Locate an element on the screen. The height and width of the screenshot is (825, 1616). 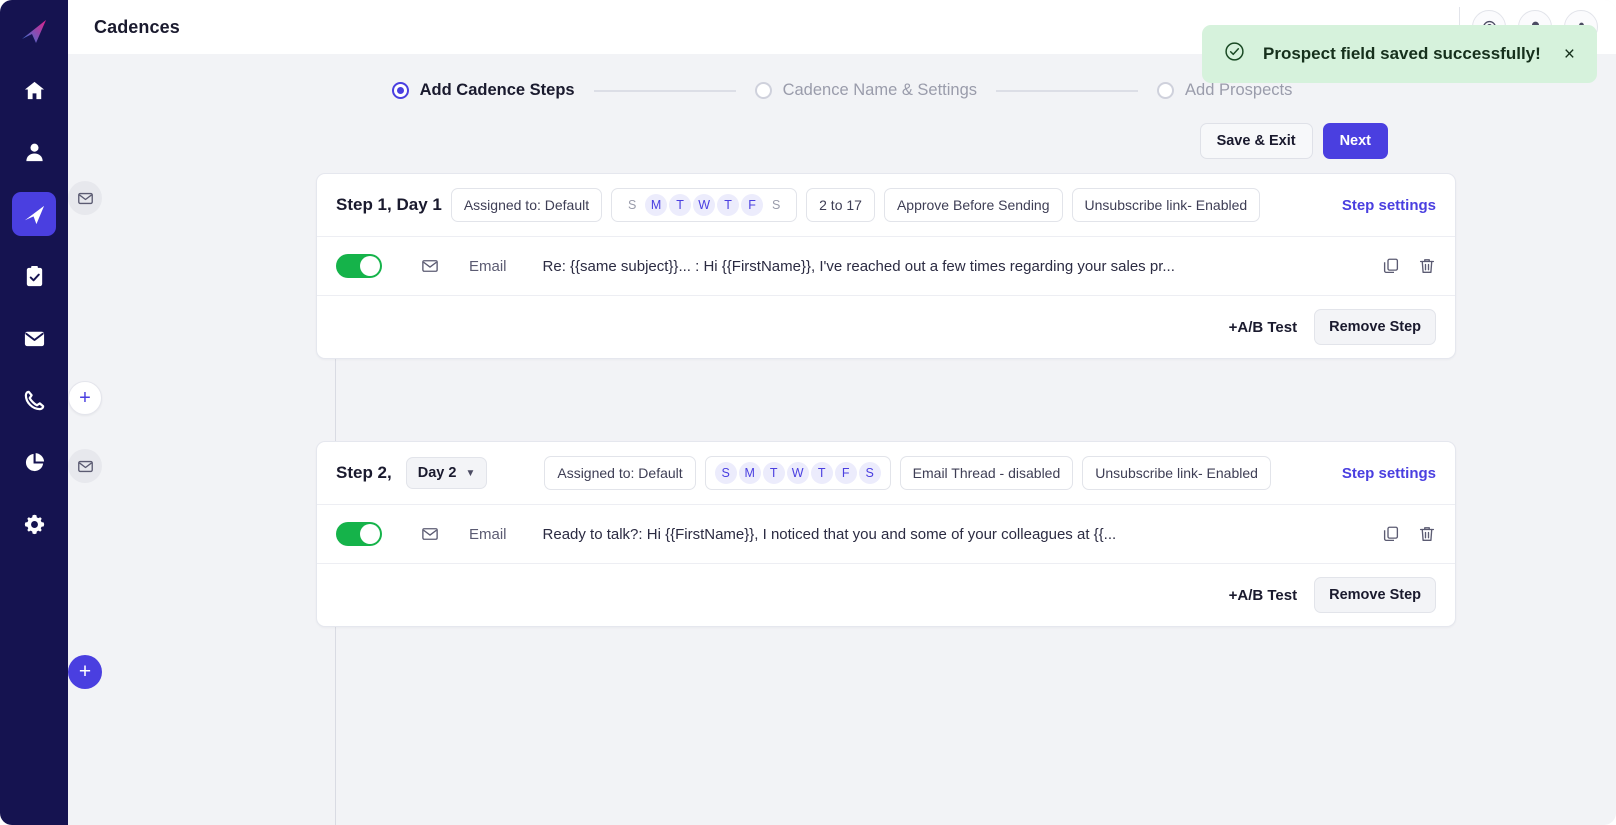
day-select-dropdown: Day 2 ▼ is located at coordinates (446, 473).